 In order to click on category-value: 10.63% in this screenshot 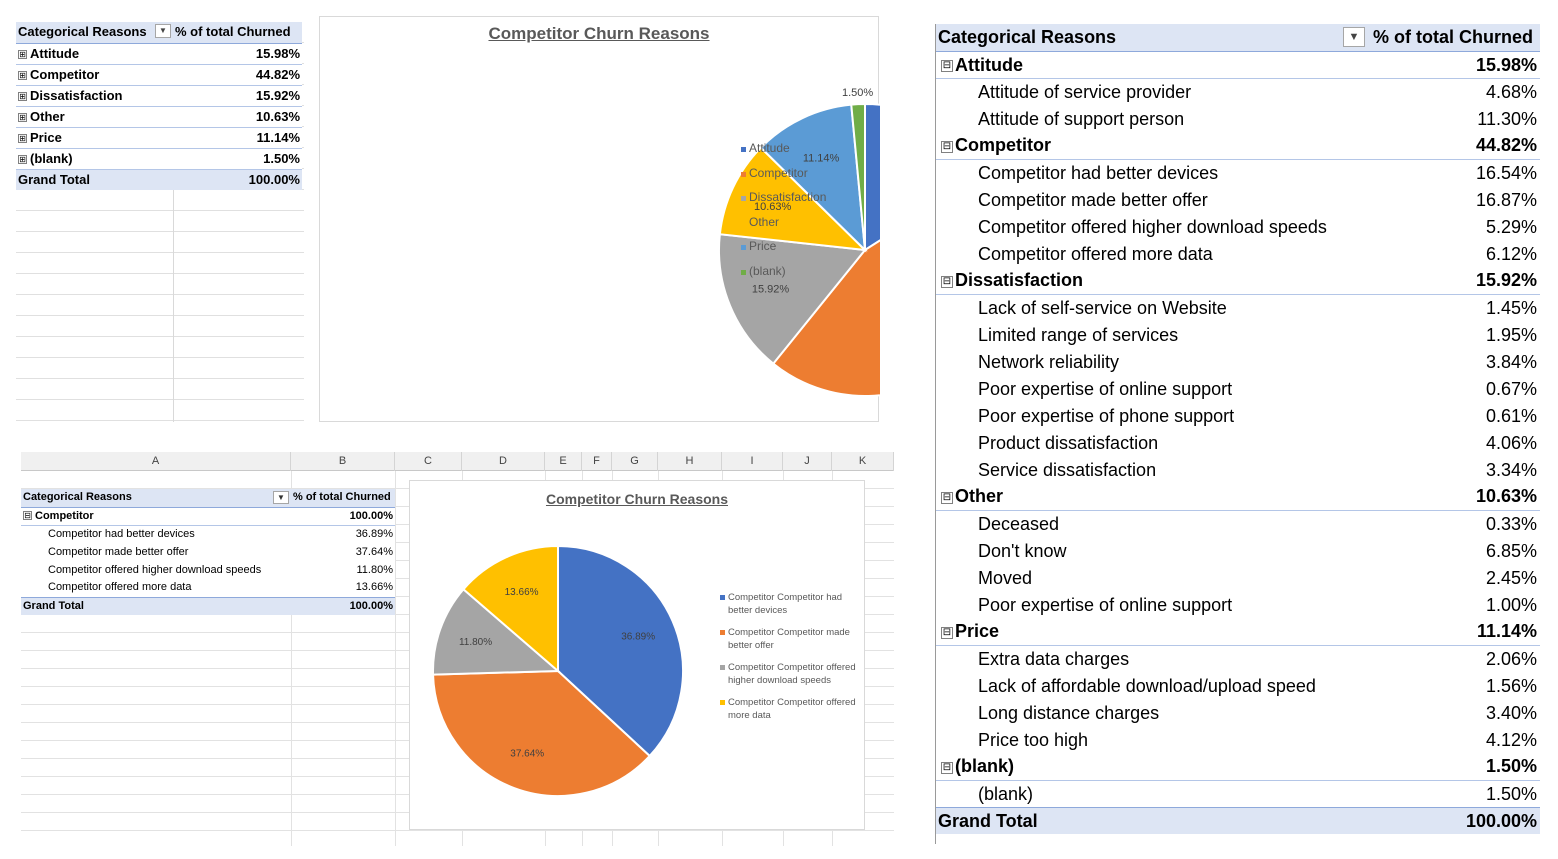, I will do `click(237, 117)`.